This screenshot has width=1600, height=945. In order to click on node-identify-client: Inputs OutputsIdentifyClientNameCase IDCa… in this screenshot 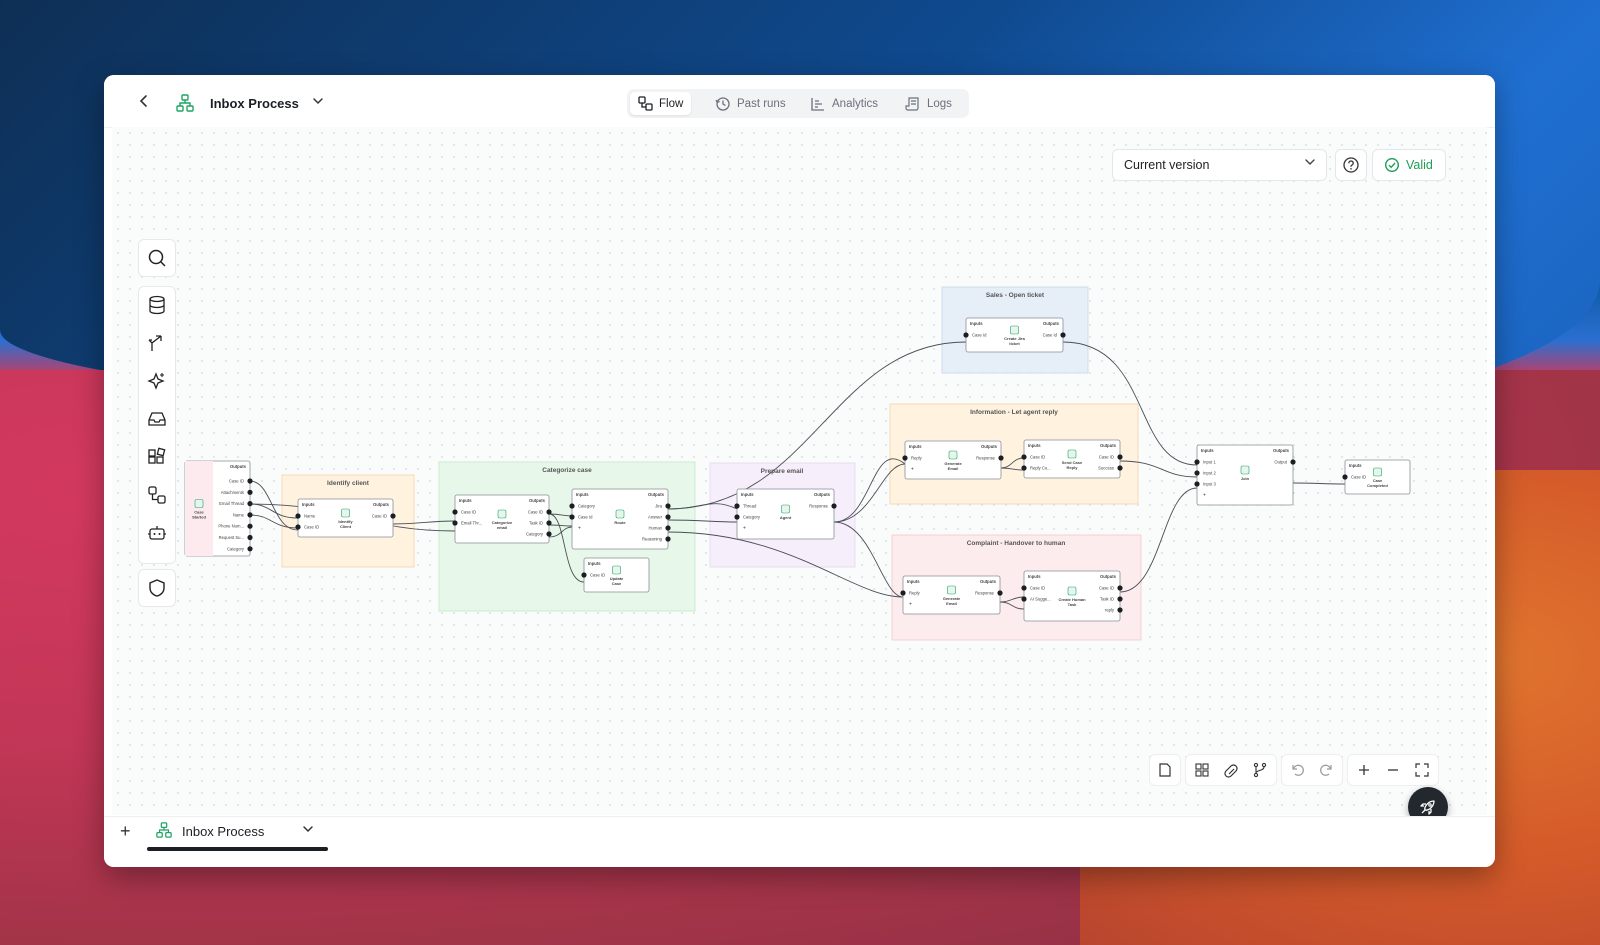, I will do `click(345, 518)`.